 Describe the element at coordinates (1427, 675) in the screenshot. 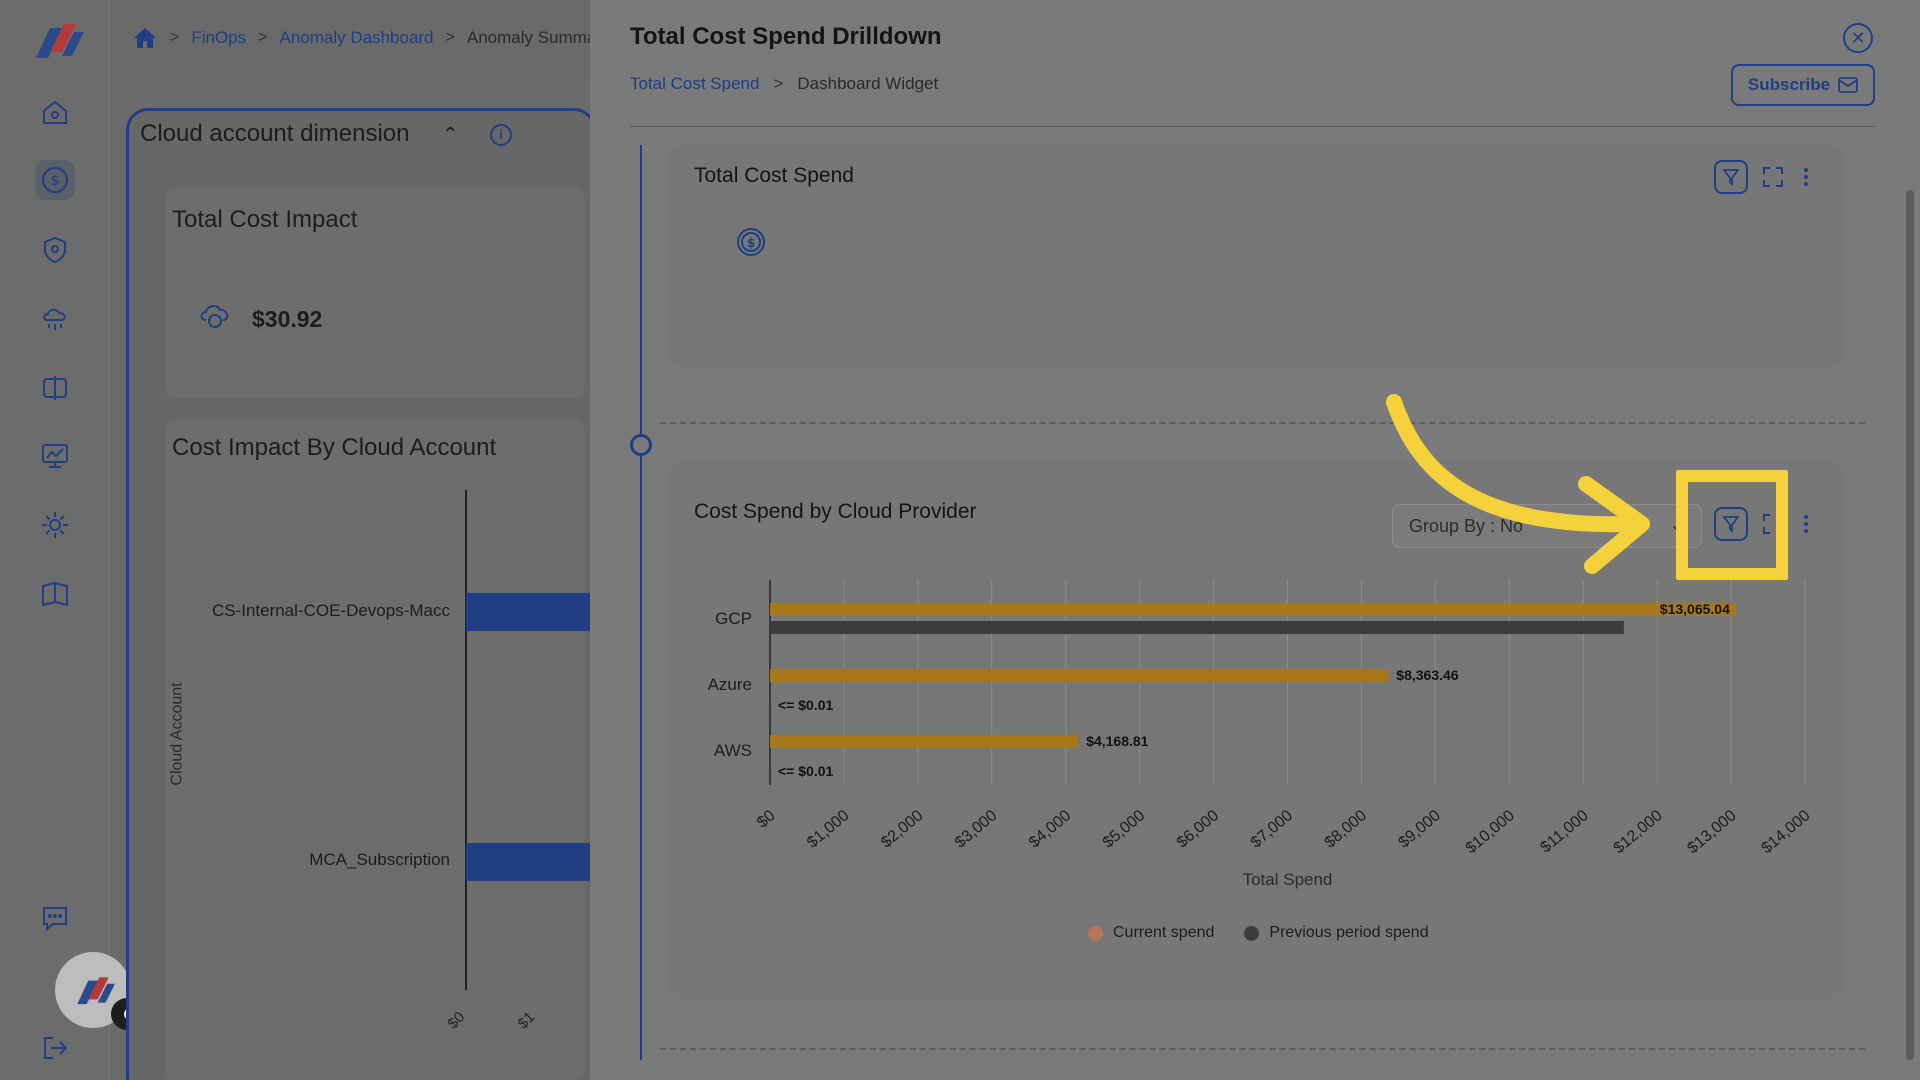

I see `data-label: $8,363.46` at that location.